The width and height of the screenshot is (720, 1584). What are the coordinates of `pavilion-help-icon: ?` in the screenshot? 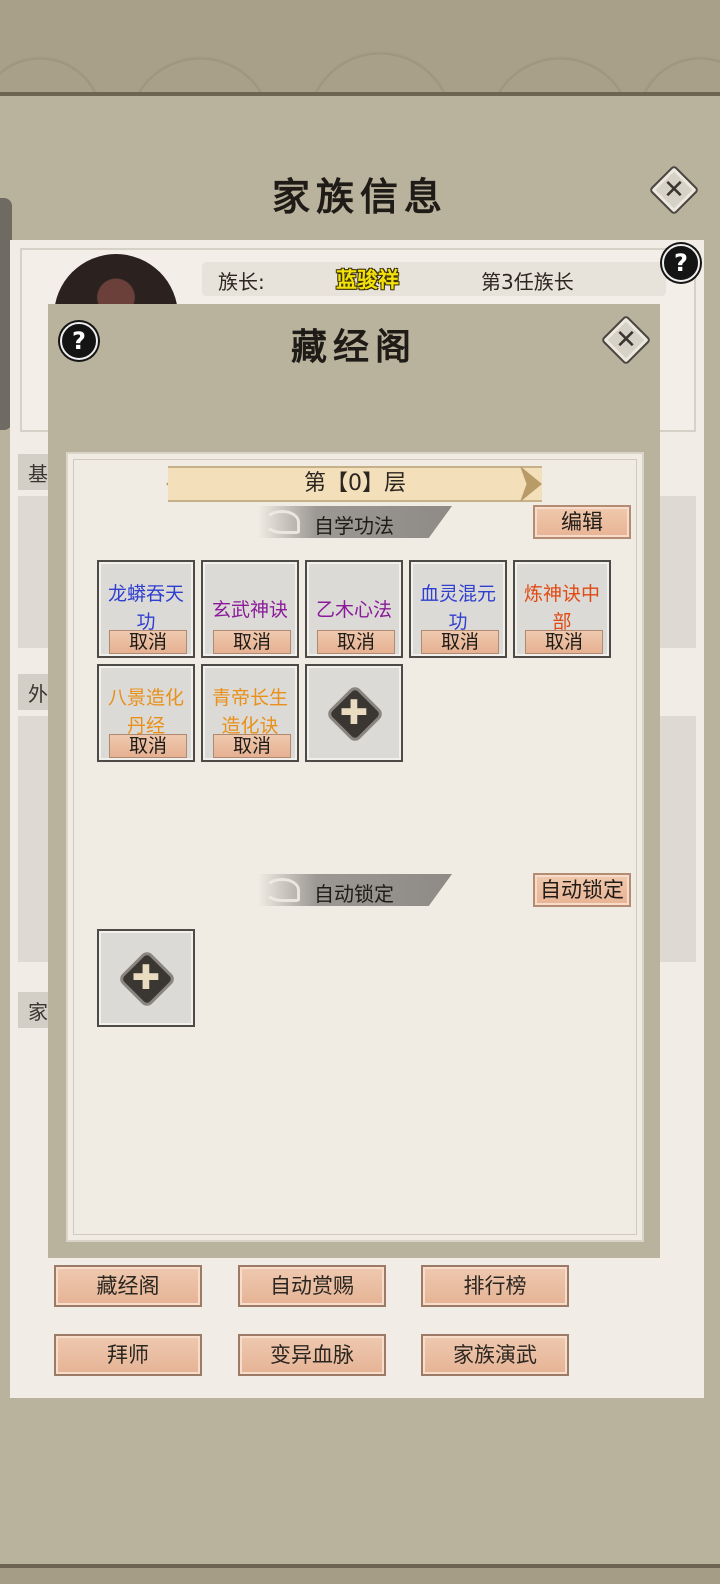 It's located at (79, 341).